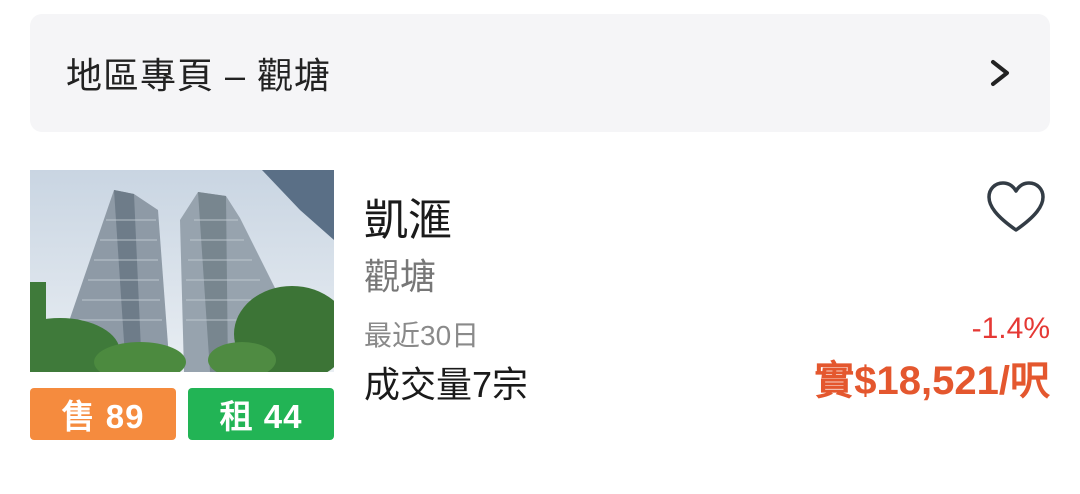  I want to click on region-page-title: 地區專頁 – 觀塘, so click(199, 75).